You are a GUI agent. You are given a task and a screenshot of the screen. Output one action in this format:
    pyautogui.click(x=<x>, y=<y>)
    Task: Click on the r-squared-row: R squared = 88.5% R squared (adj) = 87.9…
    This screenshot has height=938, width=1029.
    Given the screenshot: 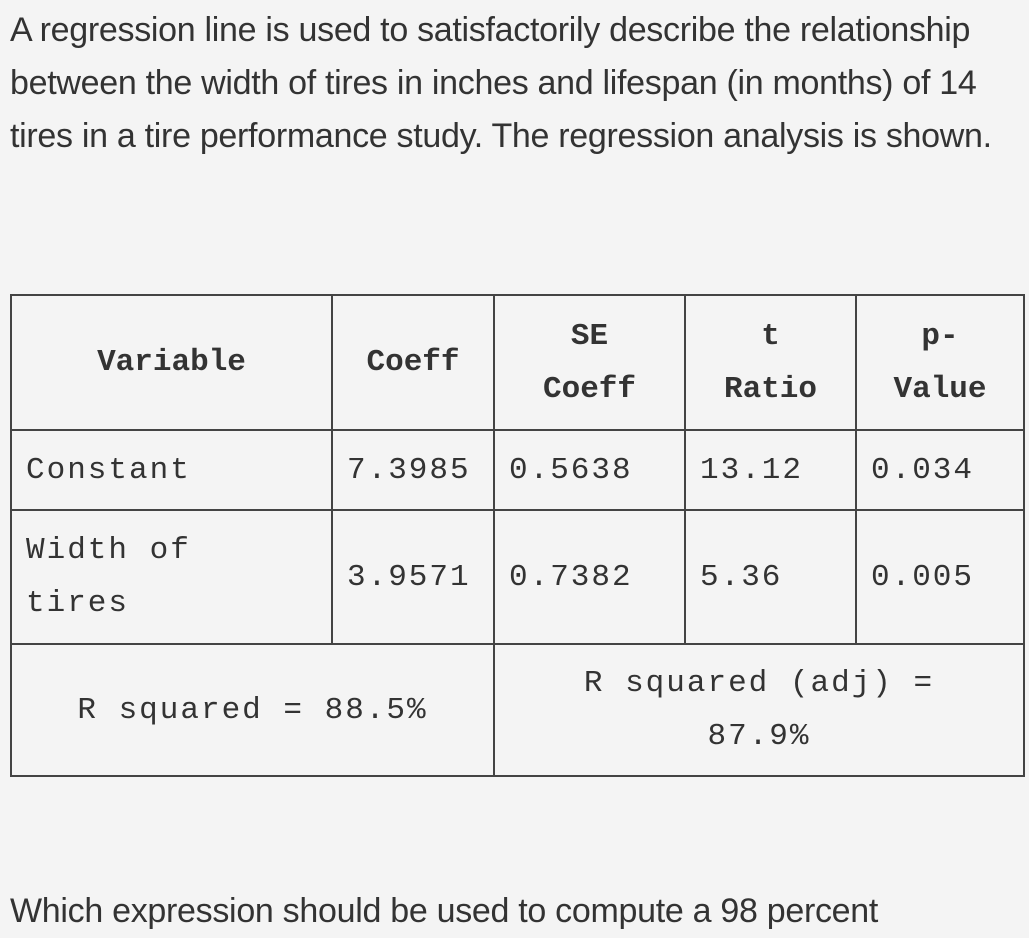 What is the action you would take?
    pyautogui.click(x=517, y=710)
    